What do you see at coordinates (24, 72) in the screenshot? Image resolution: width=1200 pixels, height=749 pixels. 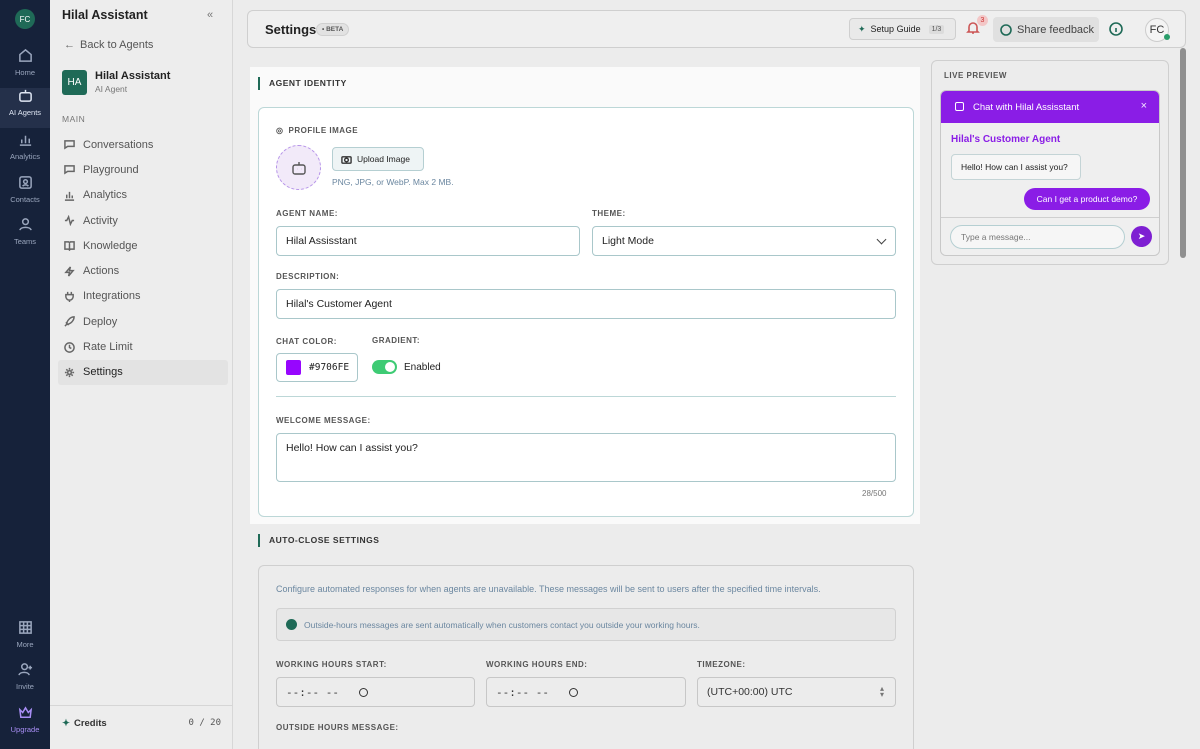 I see `rail-label: Home` at bounding box center [24, 72].